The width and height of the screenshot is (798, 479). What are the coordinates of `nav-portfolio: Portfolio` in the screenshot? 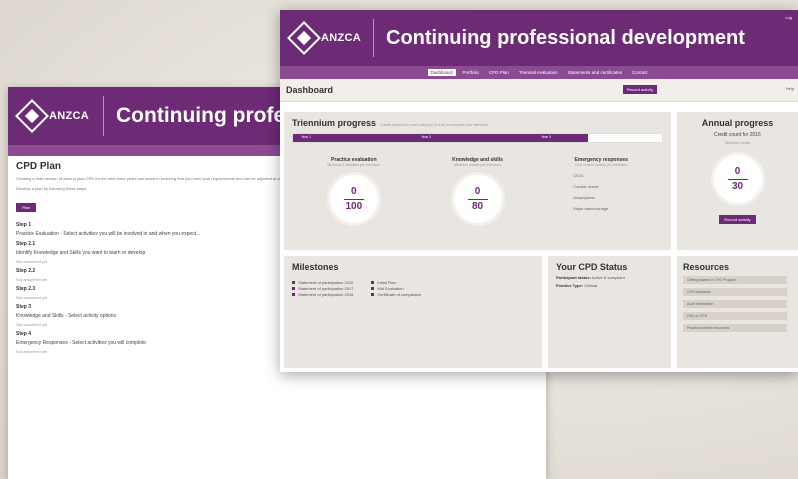 It's located at (471, 72).